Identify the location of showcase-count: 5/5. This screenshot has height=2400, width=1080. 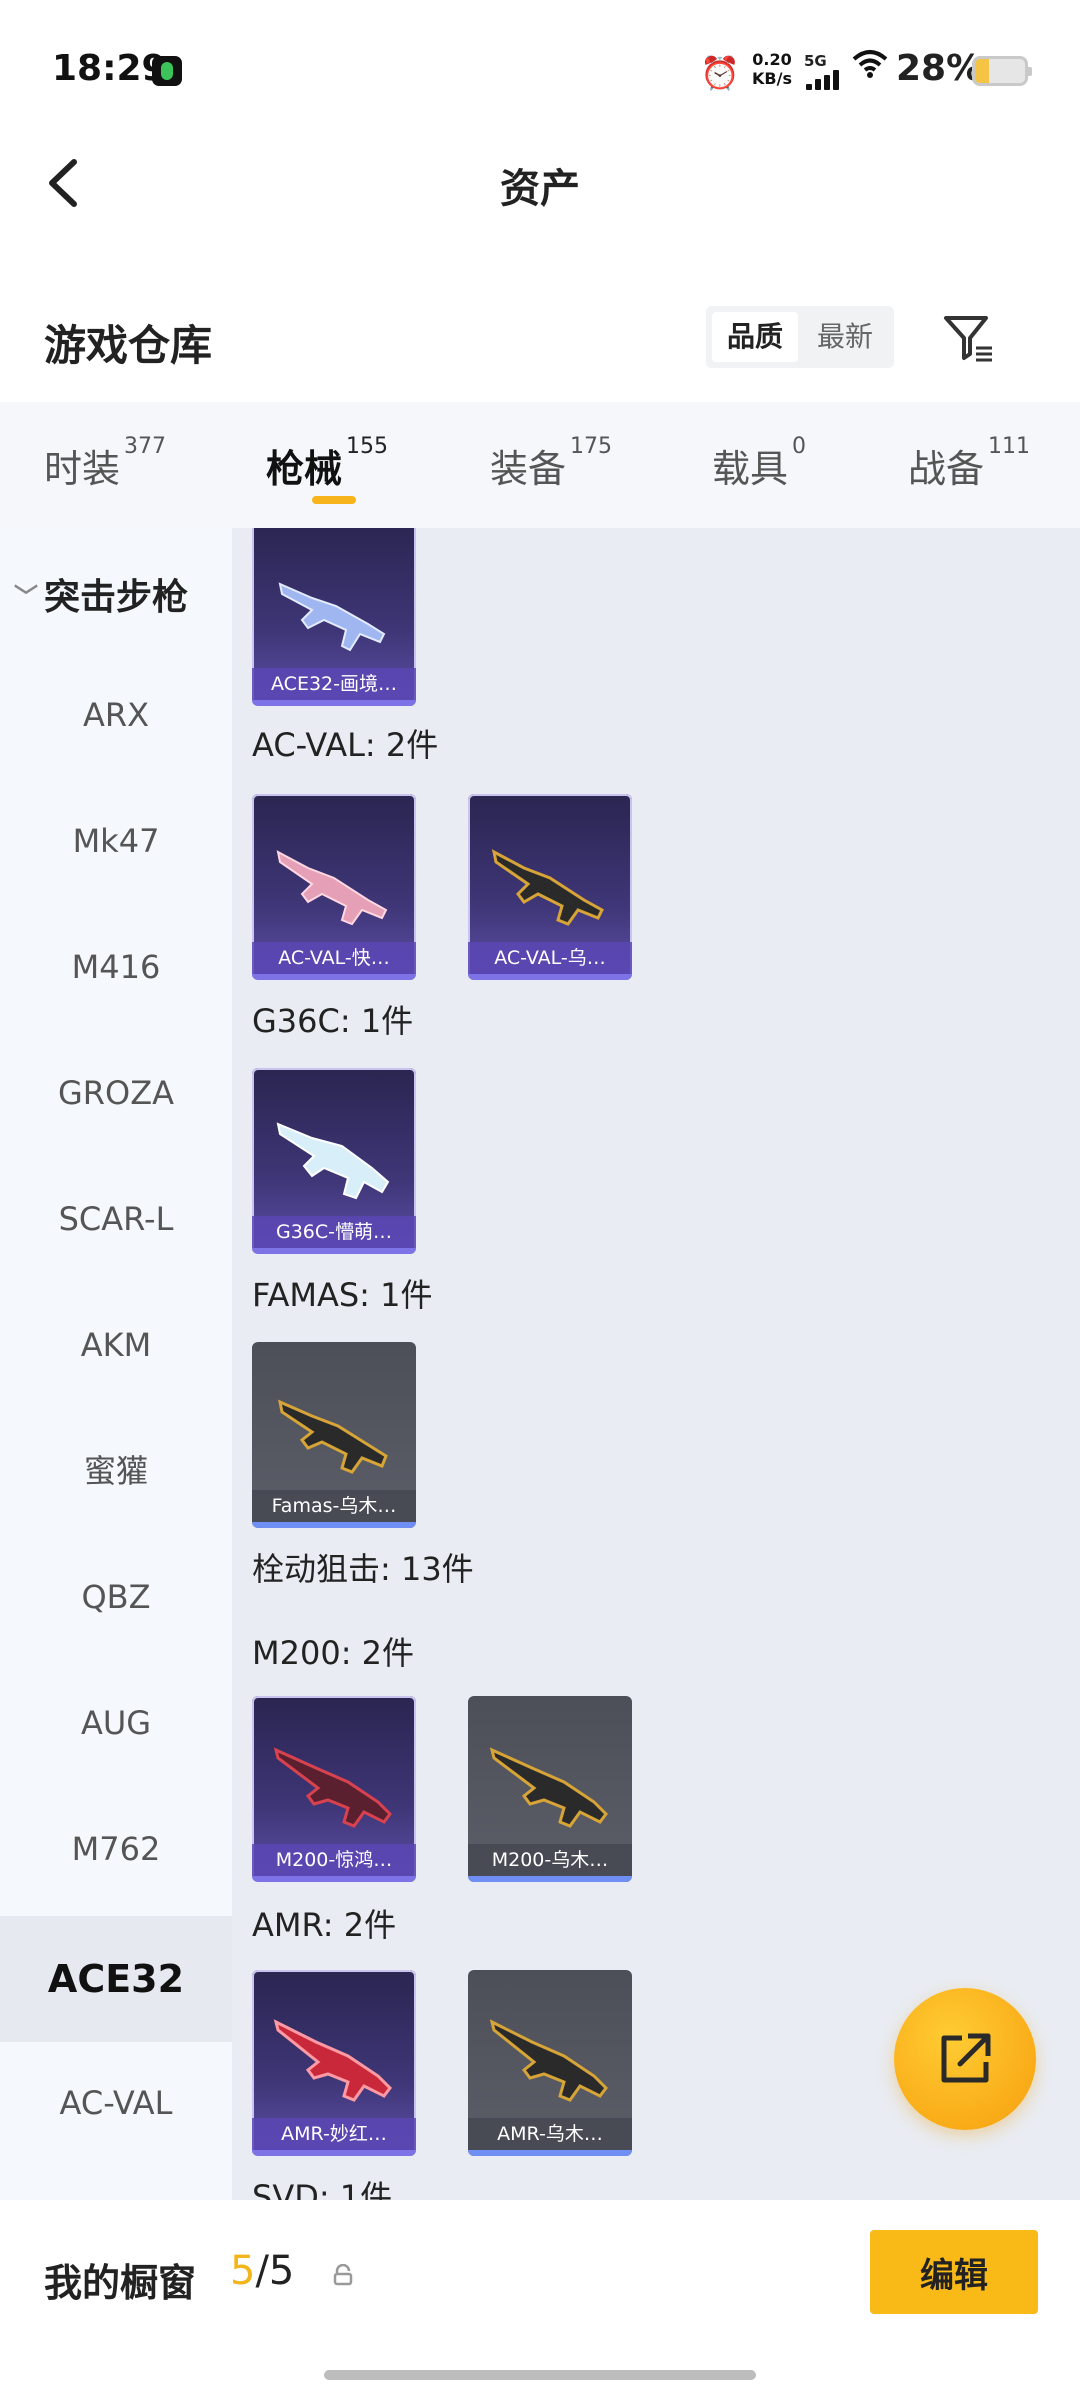
(262, 2271).